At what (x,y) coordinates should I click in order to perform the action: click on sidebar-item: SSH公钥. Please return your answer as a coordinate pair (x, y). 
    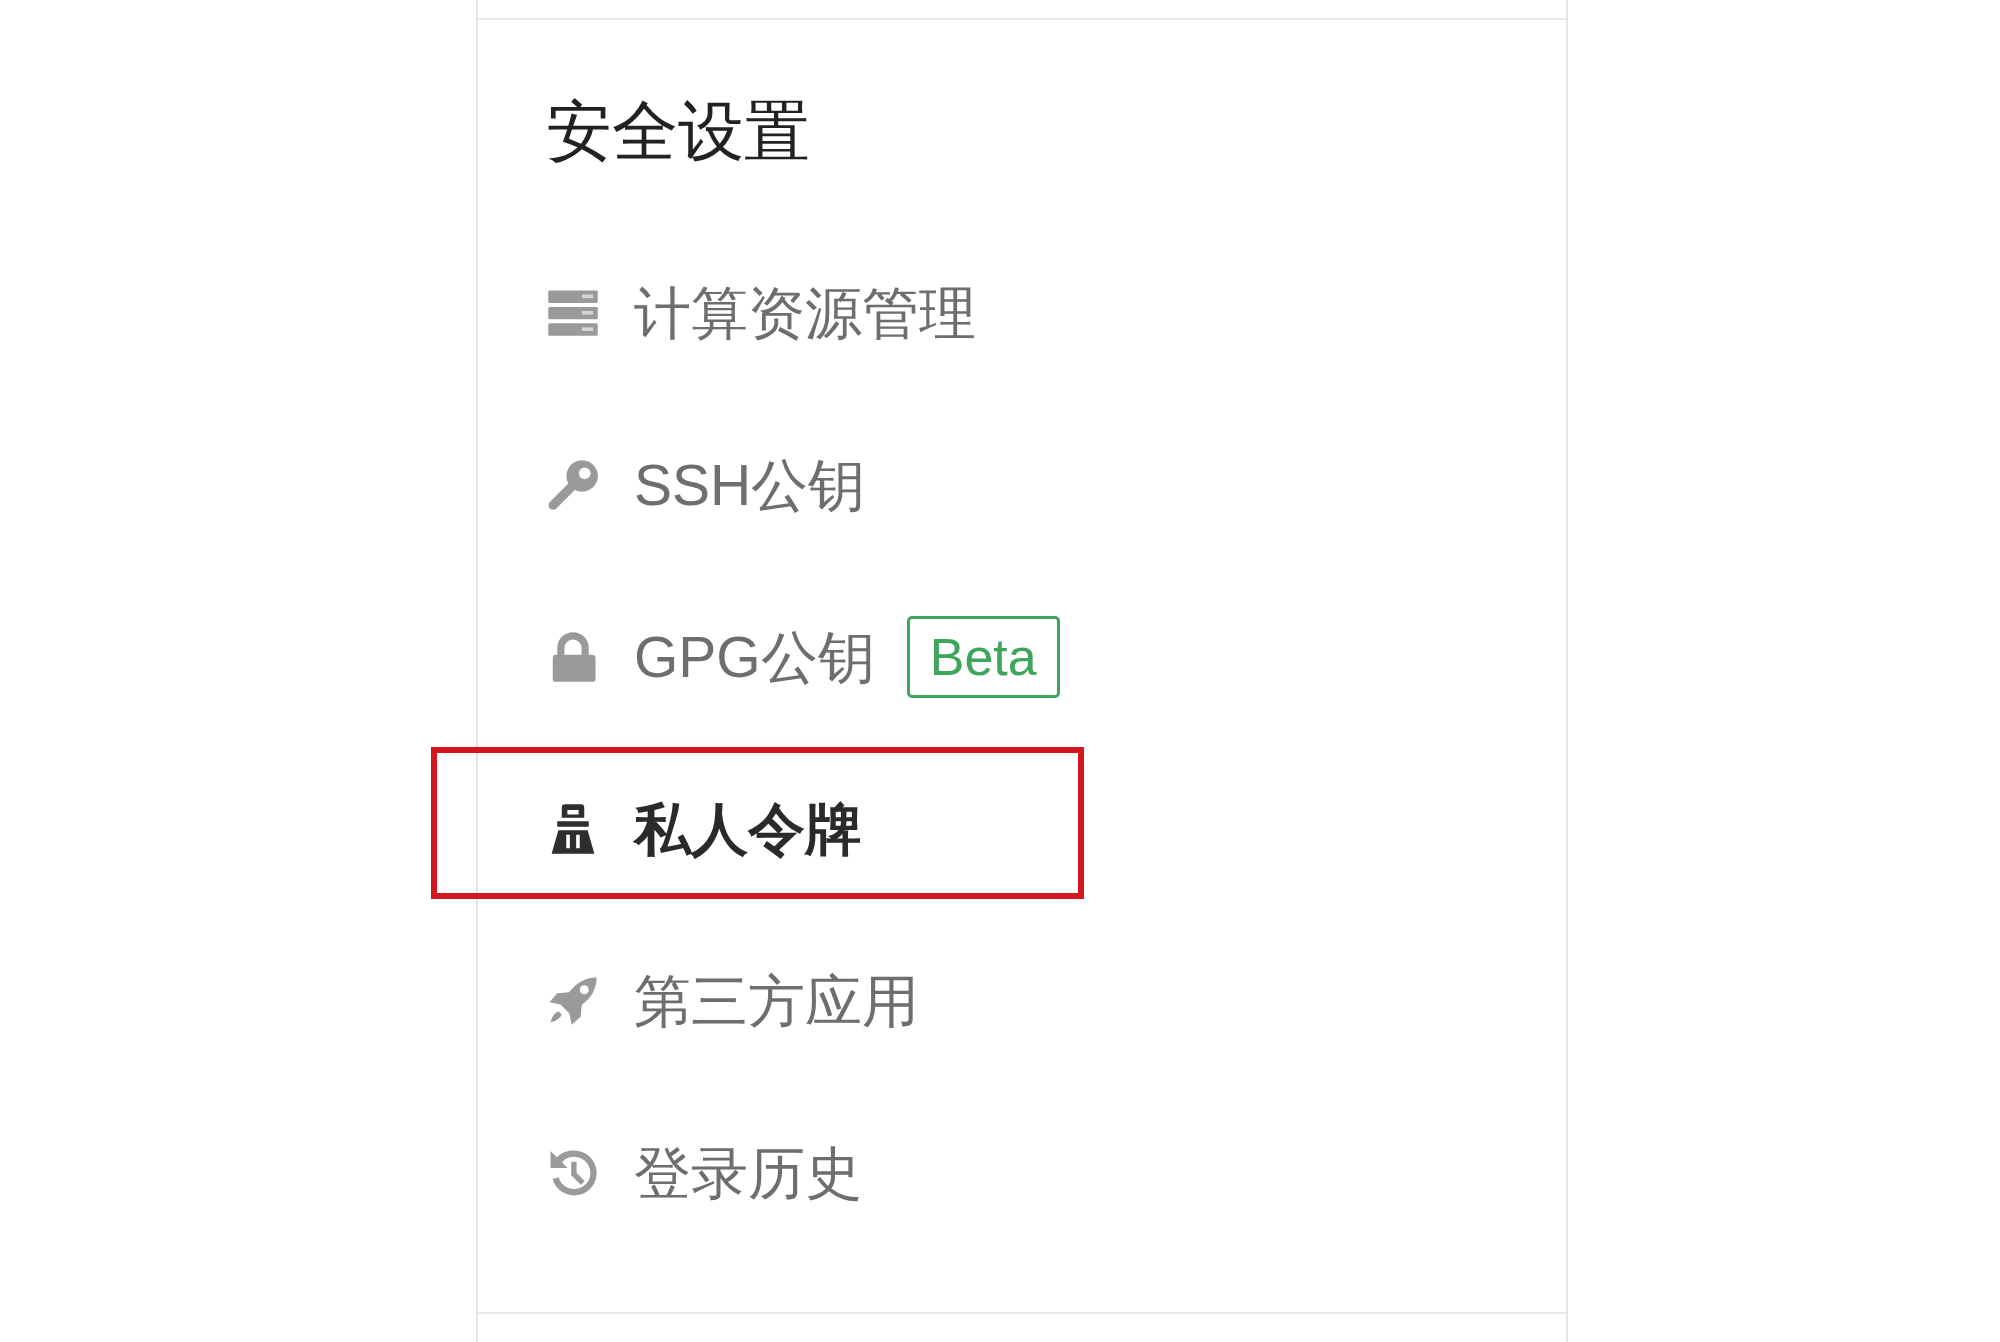
    Looking at the image, I should click on (706, 485).